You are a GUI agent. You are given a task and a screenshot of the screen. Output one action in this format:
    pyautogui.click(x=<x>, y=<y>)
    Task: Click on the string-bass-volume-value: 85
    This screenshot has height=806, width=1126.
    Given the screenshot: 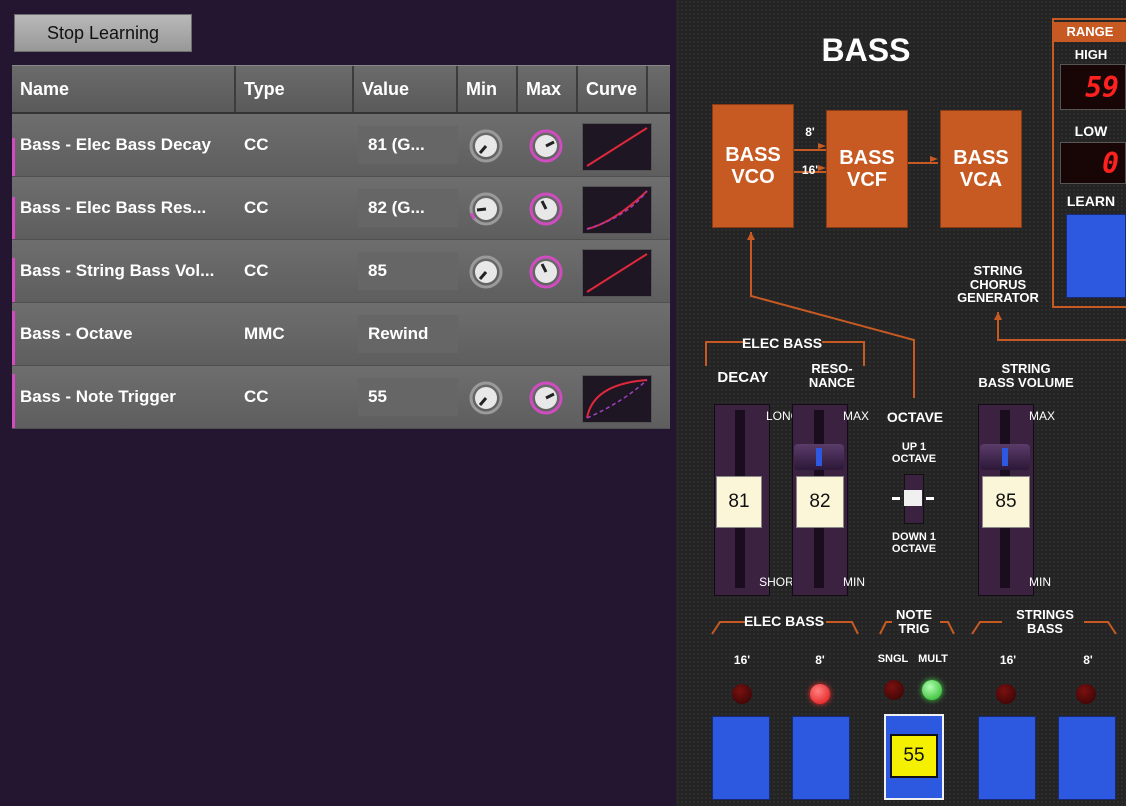 What is the action you would take?
    pyautogui.click(x=1006, y=502)
    